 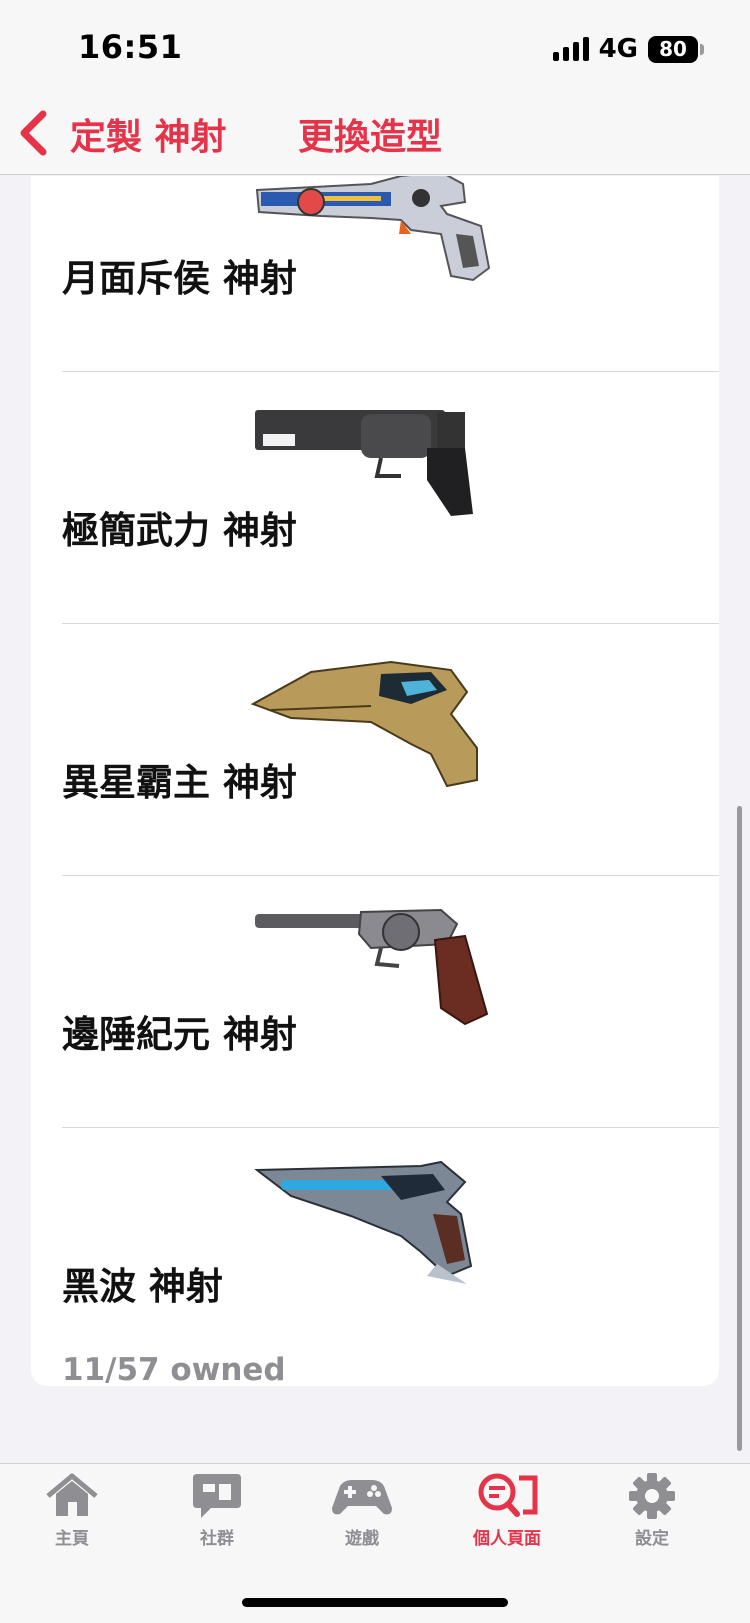 I want to click on tab-home: 主頁, so click(x=72, y=1510).